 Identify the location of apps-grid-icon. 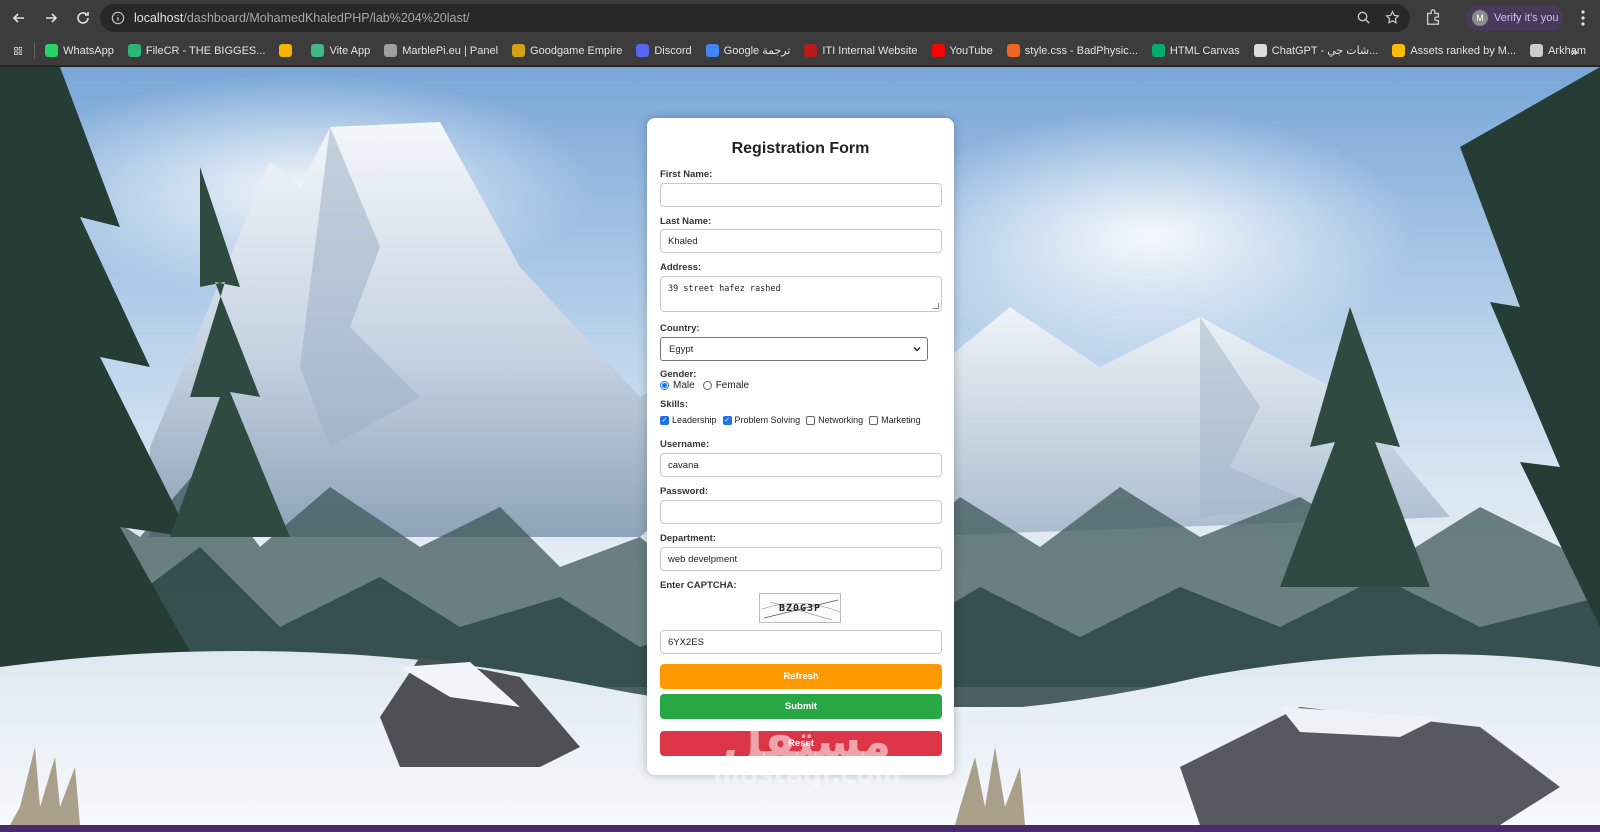
(18, 51).